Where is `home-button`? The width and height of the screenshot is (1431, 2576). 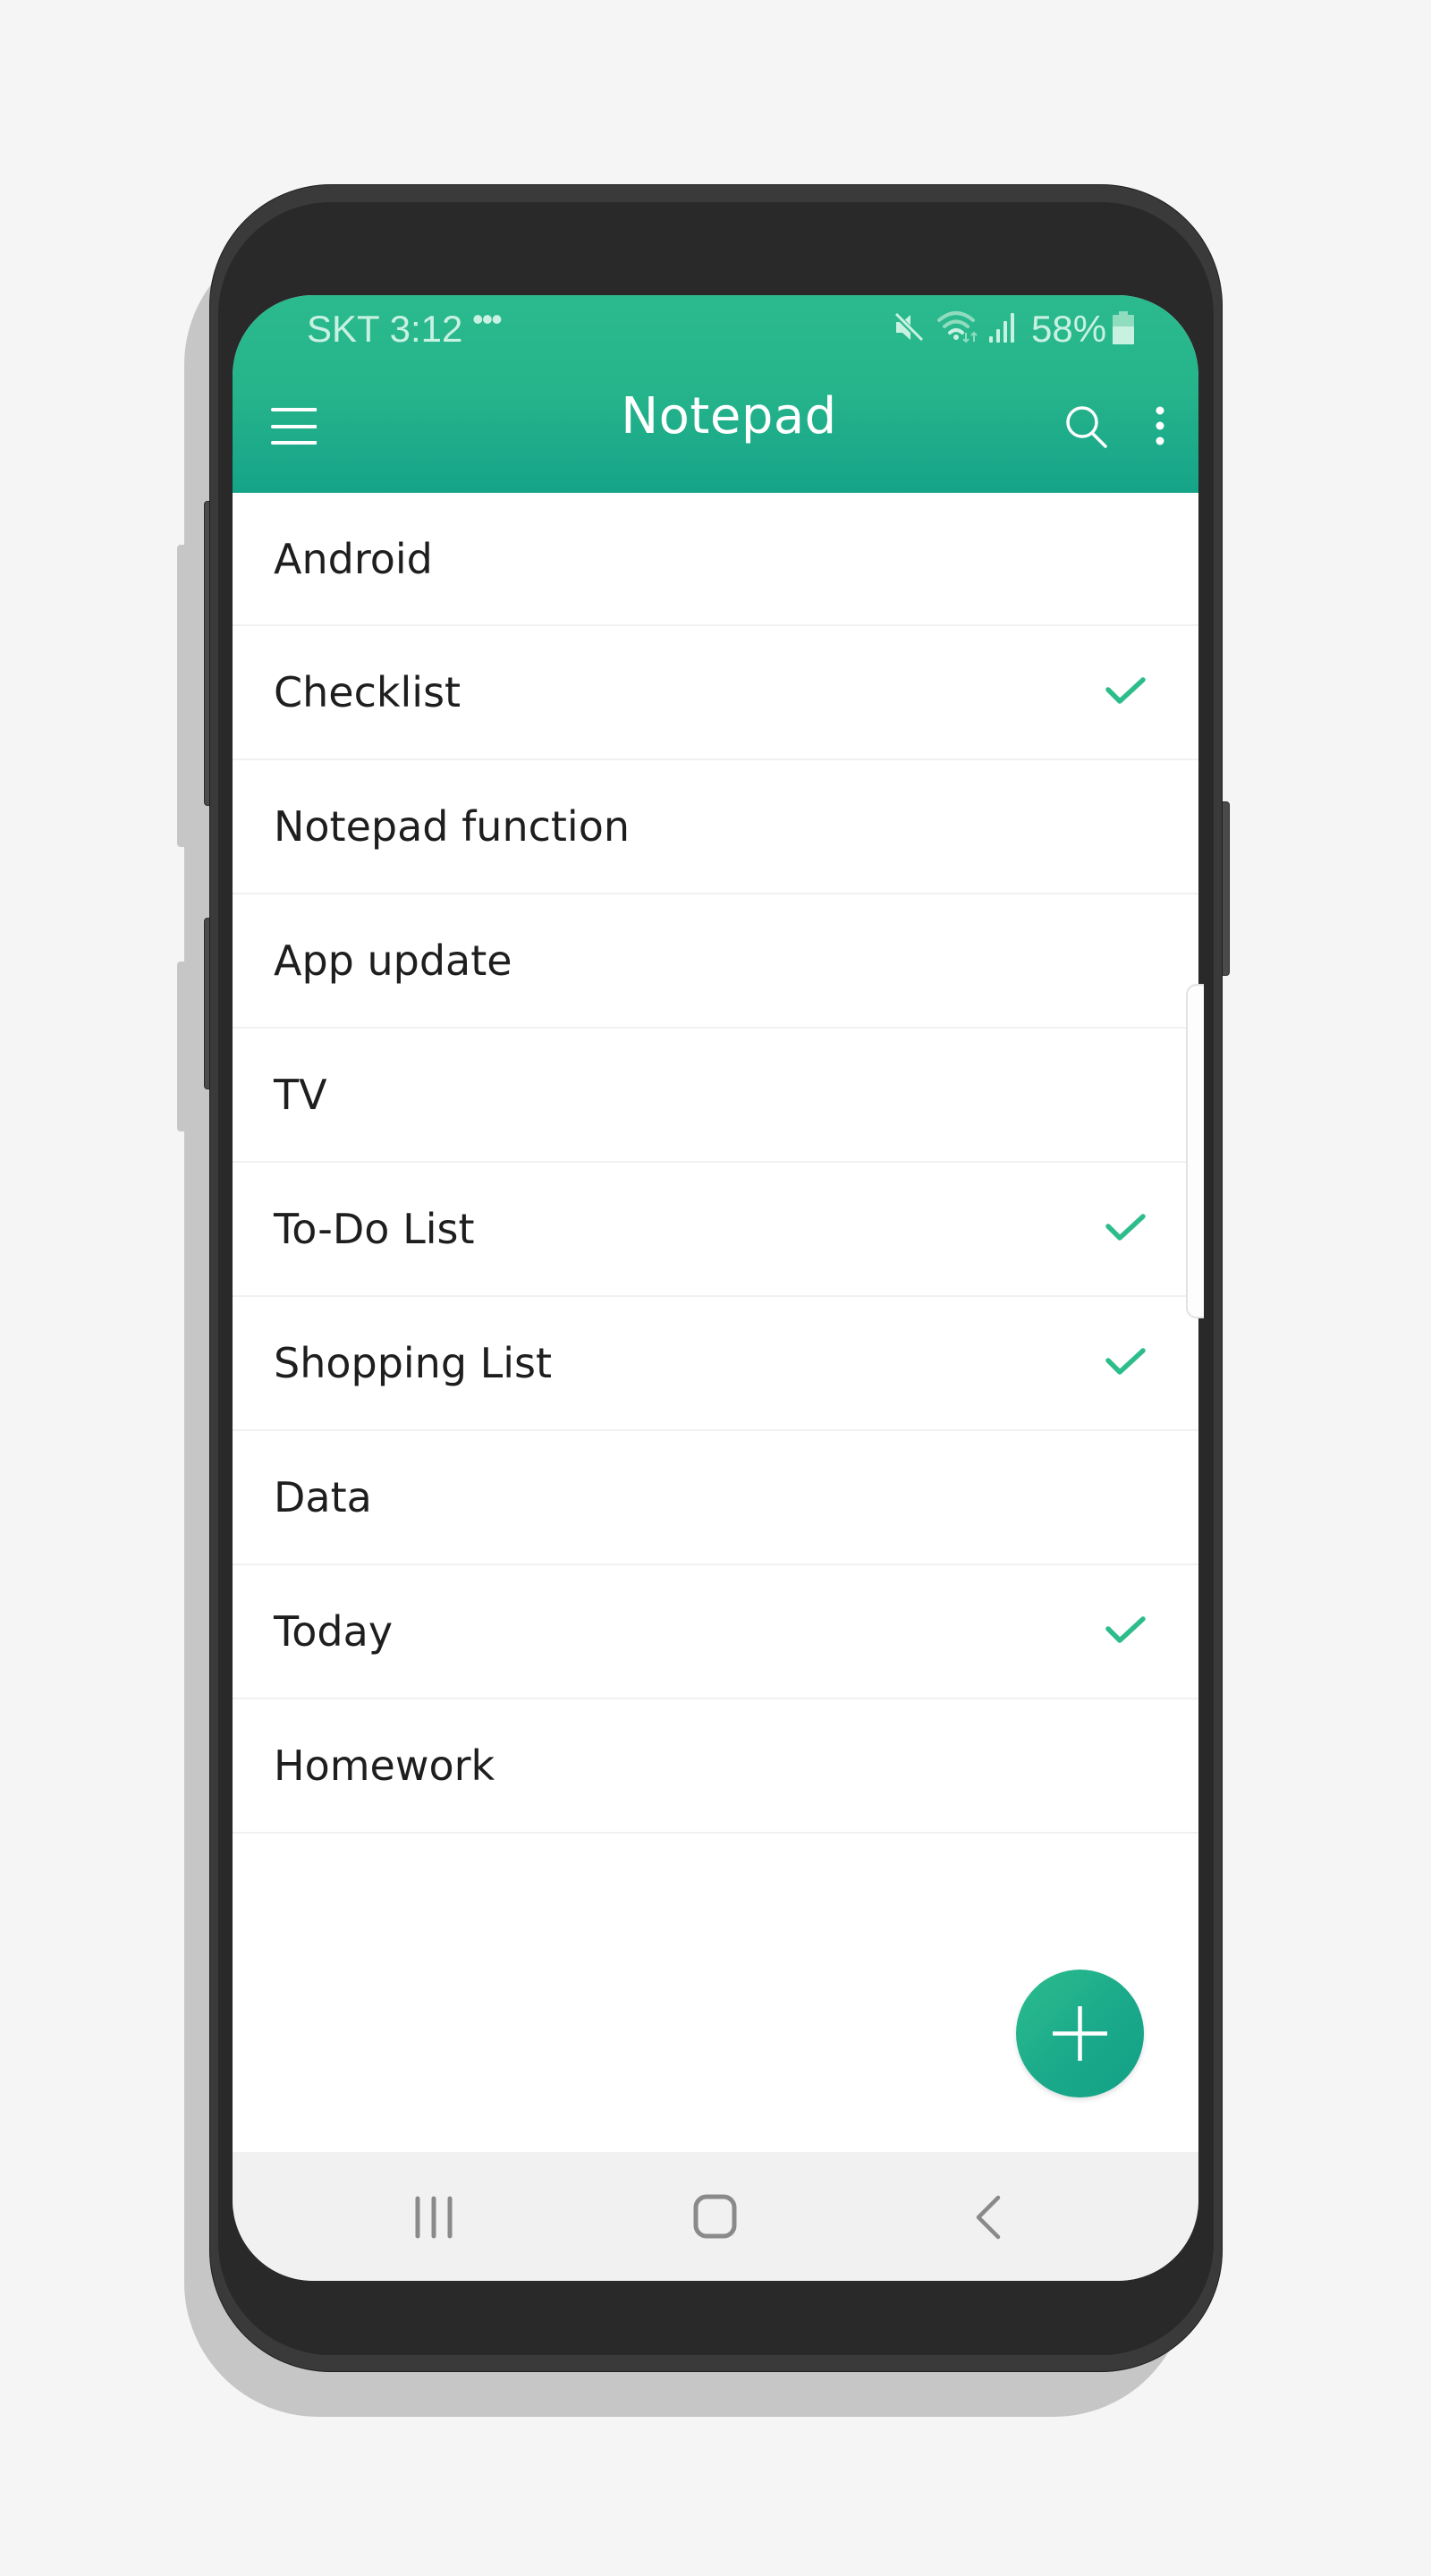
home-button is located at coordinates (716, 2216).